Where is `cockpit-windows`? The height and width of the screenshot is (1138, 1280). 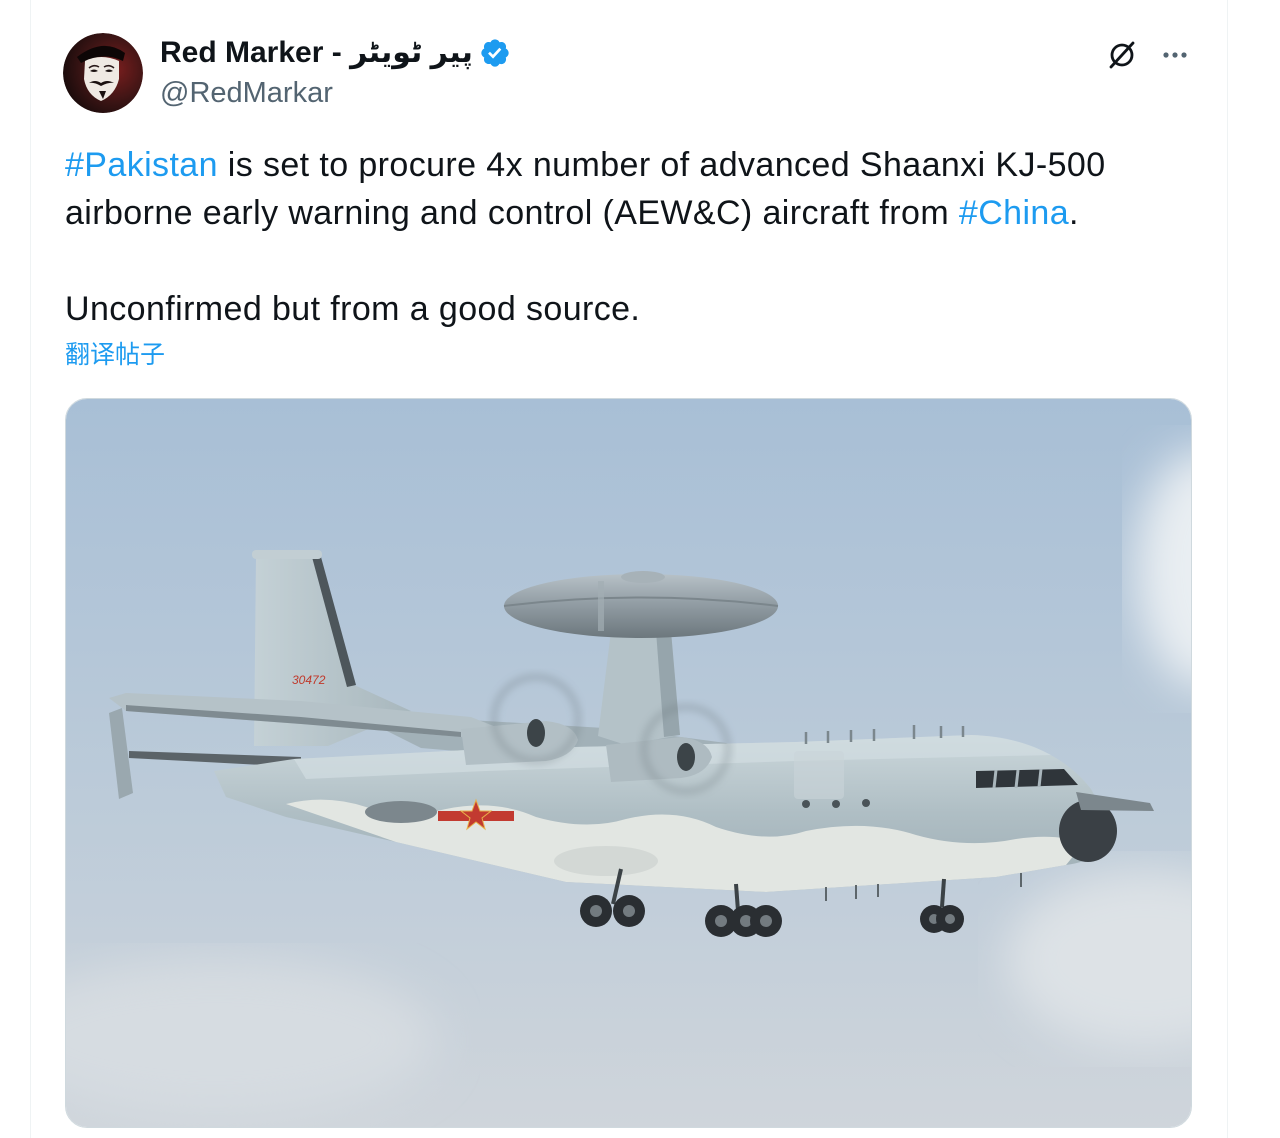 cockpit-windows is located at coordinates (1027, 778).